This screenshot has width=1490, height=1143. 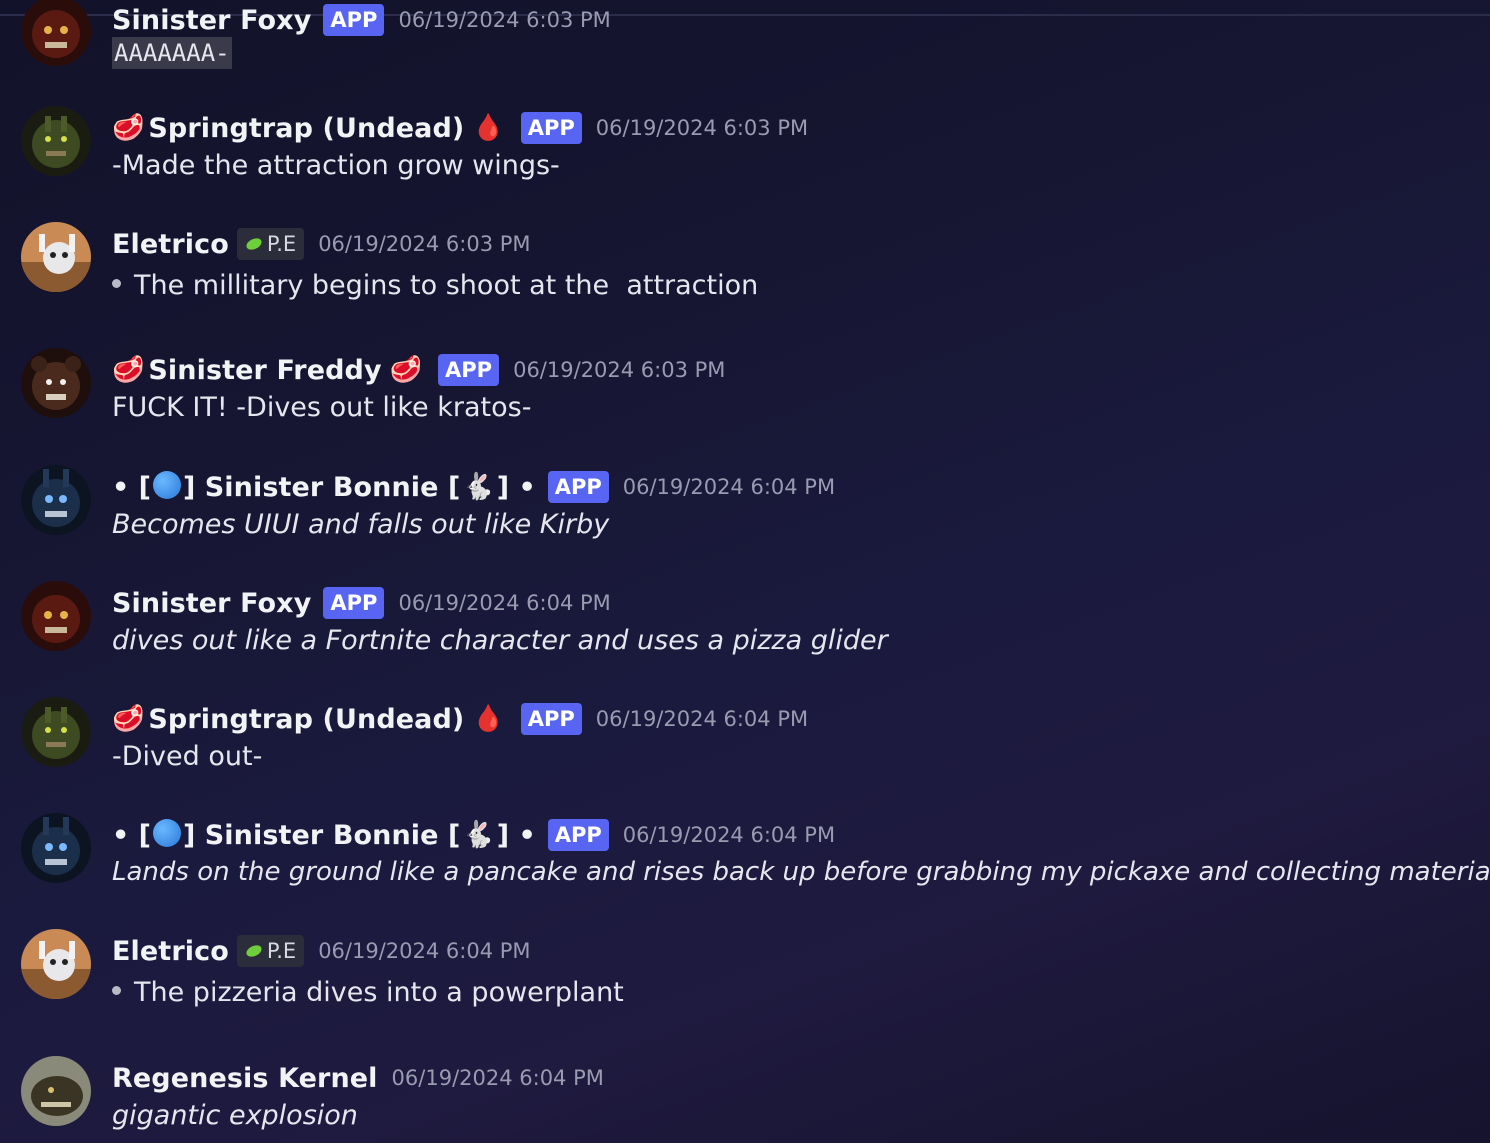 I want to click on username: Sinister Freddy, so click(x=264, y=370).